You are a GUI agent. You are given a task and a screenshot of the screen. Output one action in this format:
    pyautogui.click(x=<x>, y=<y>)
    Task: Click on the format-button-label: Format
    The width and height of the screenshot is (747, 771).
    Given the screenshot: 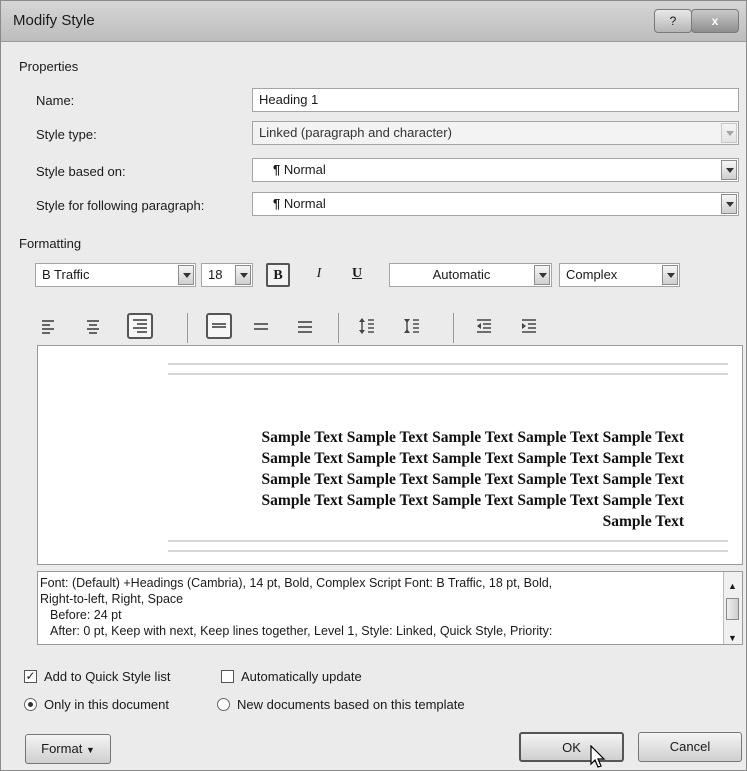 What is the action you would take?
    pyautogui.click(x=62, y=748)
    